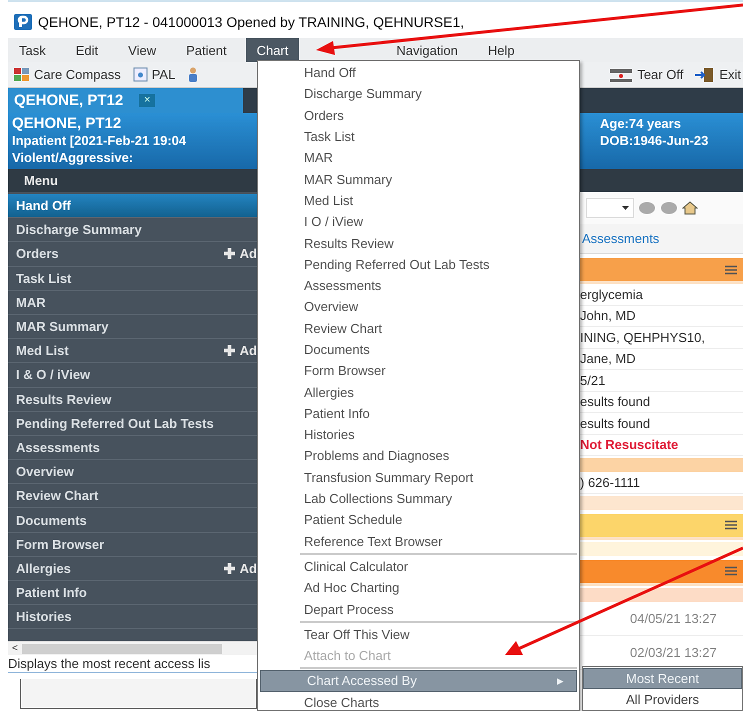 The width and height of the screenshot is (743, 711). What do you see at coordinates (73, 157) in the screenshot?
I see `alert-text: Violent/Aggressive:` at bounding box center [73, 157].